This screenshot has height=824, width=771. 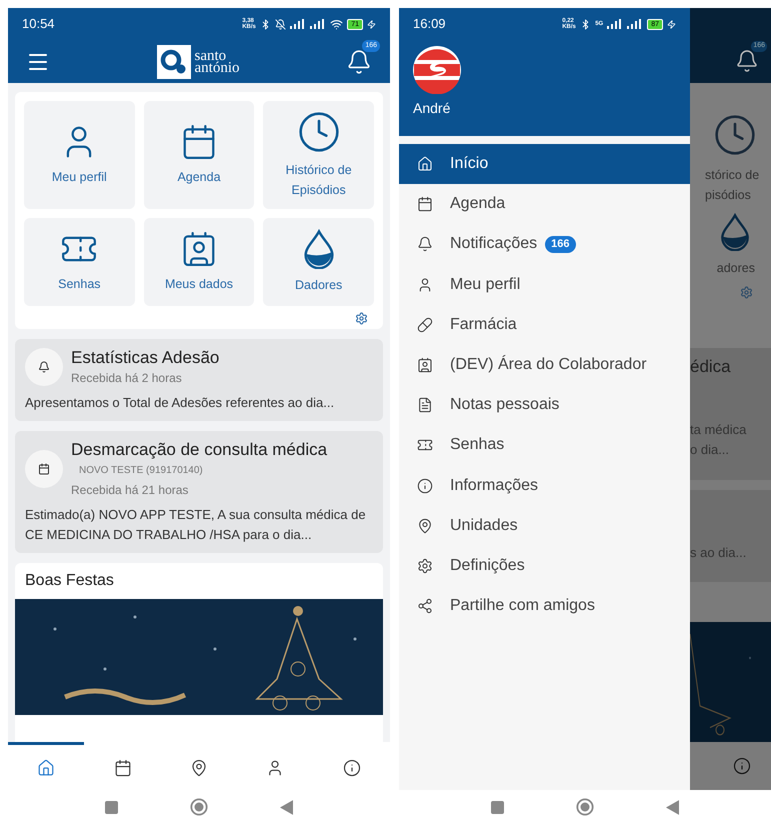 I want to click on shortcut-tile: Meu perfil, so click(x=79, y=155).